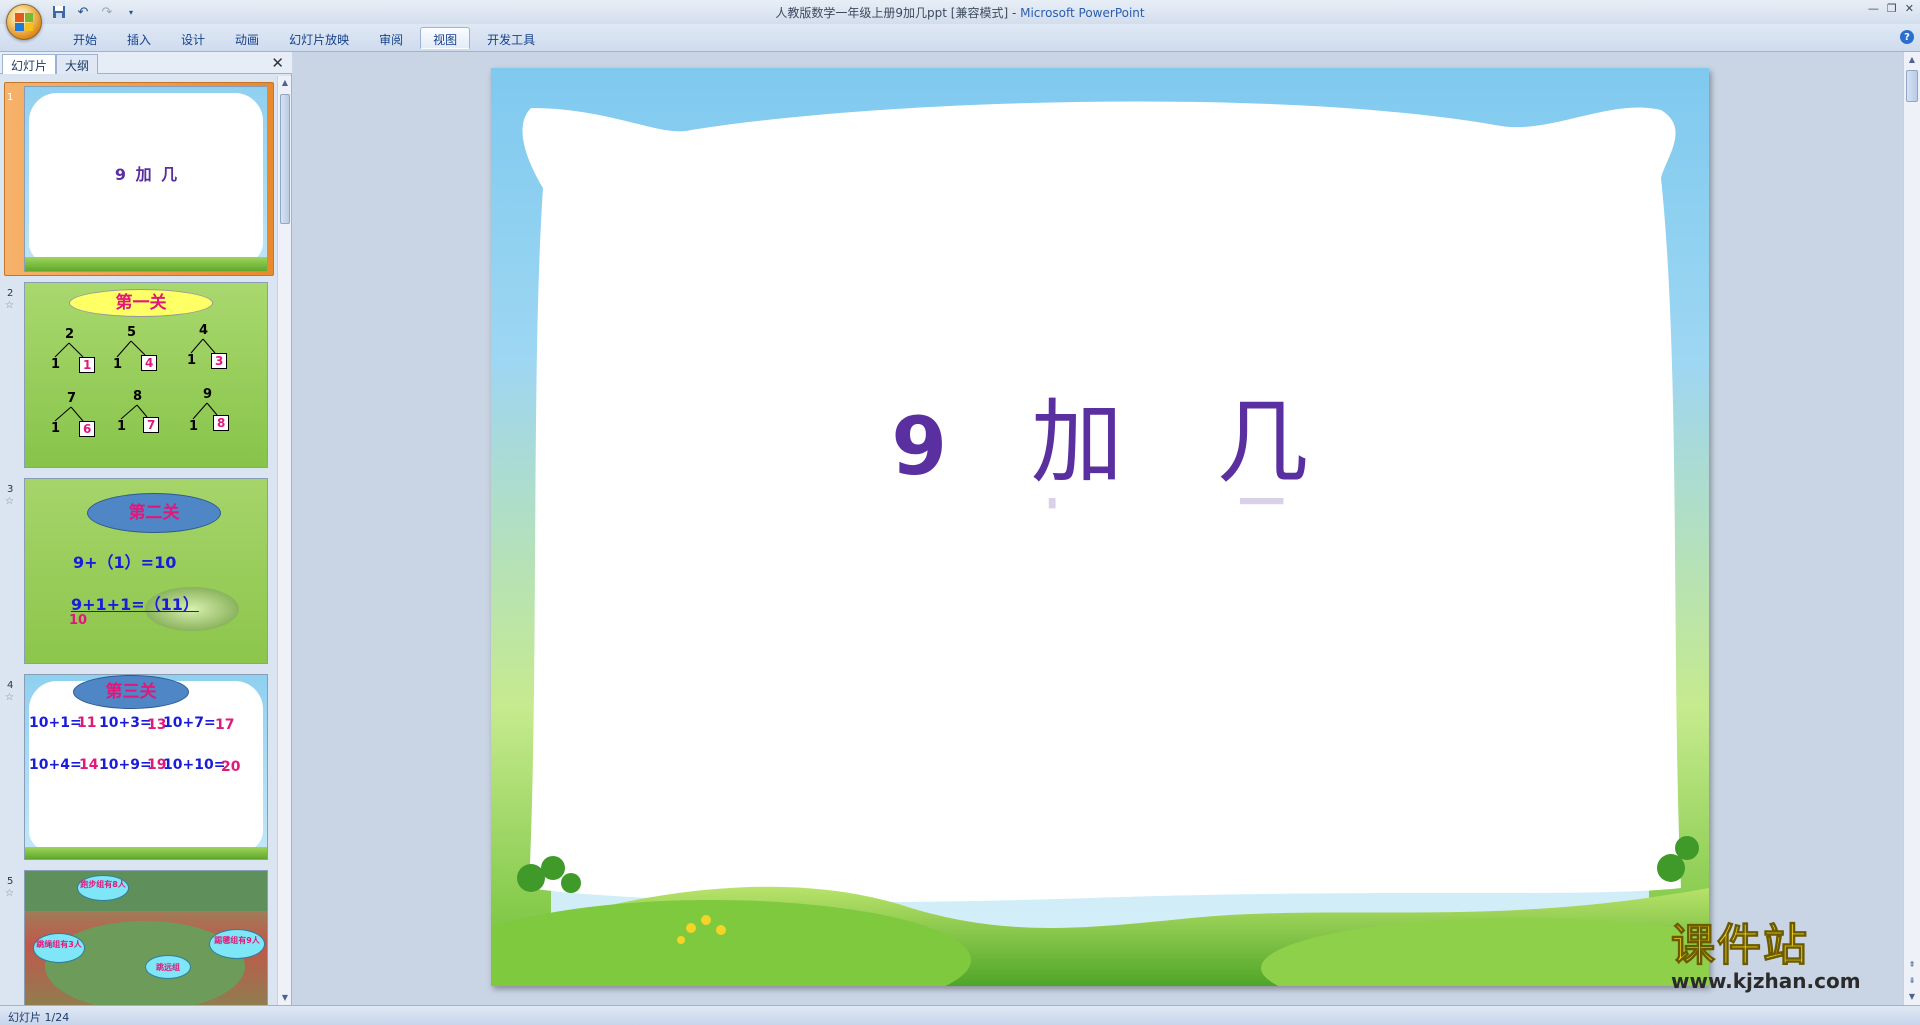 The height and width of the screenshot is (1025, 1920). What do you see at coordinates (237, 944) in the screenshot?
I see `bubble: 踢毽组有9人` at bounding box center [237, 944].